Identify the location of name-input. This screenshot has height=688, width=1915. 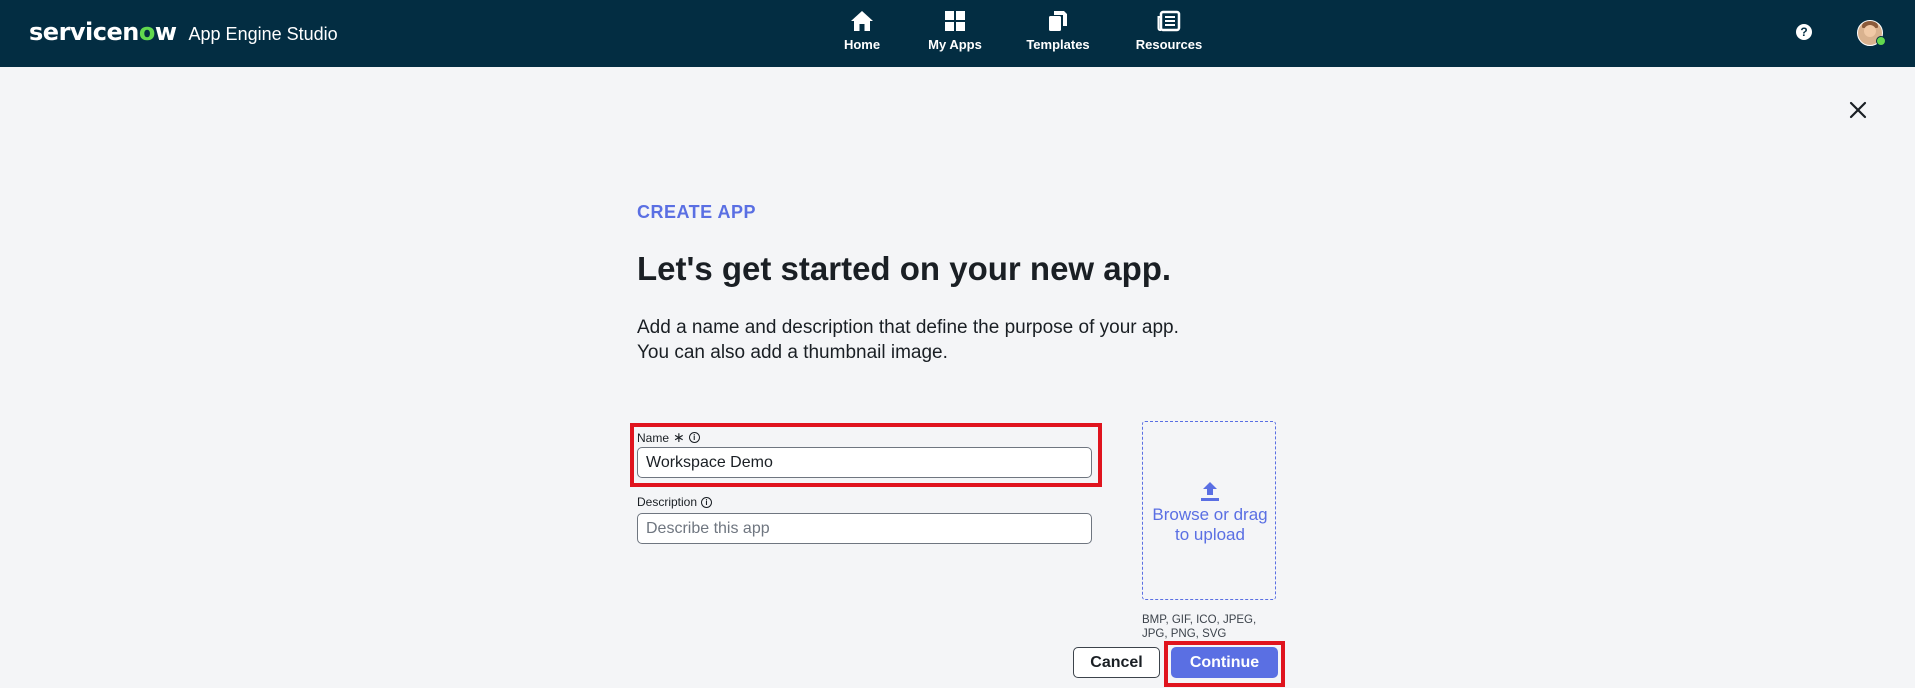
(864, 462).